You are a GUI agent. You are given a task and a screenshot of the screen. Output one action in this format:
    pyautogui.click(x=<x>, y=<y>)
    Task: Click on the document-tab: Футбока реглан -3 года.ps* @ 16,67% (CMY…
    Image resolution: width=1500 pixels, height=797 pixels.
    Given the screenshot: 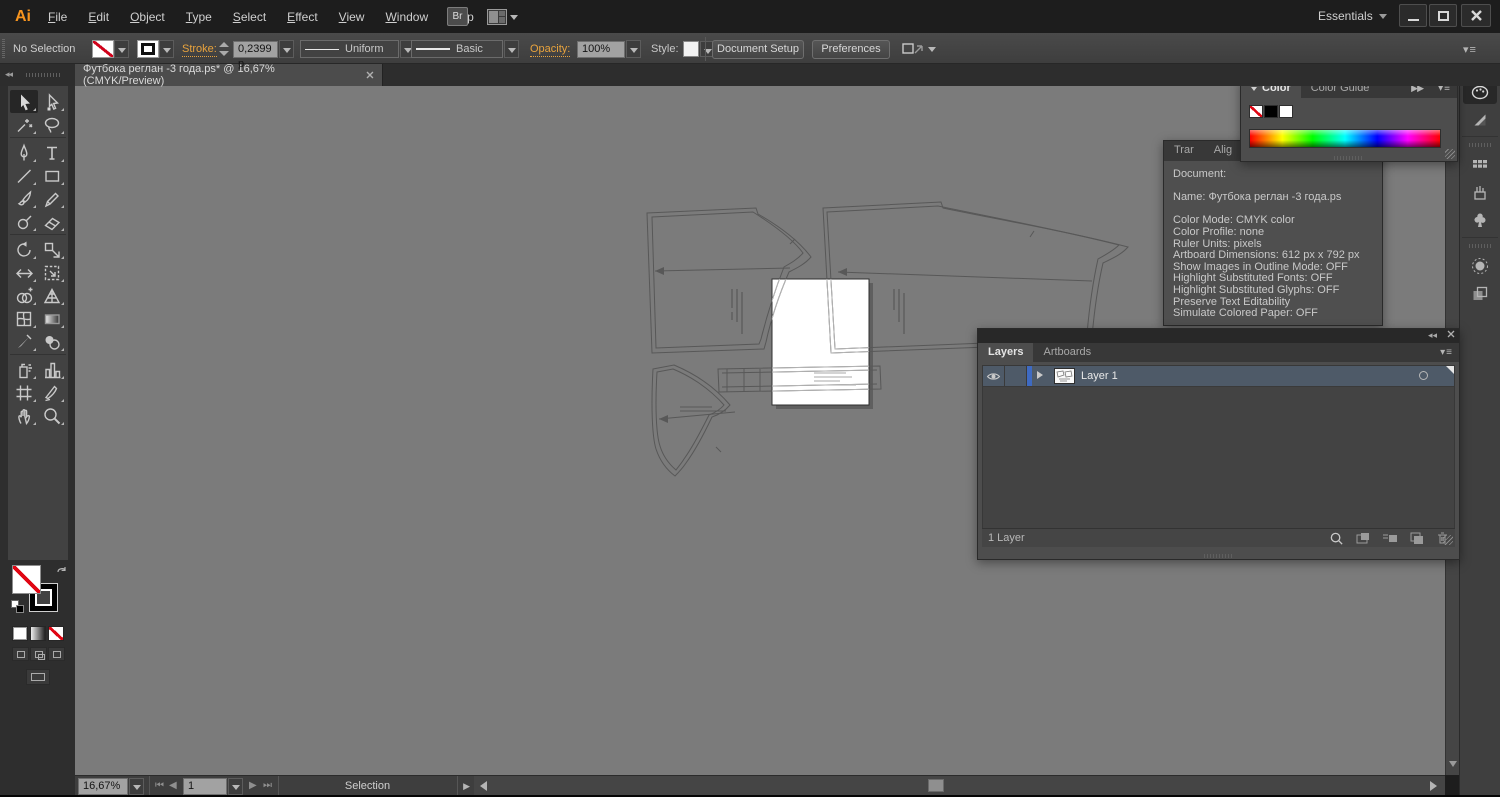 What is the action you would take?
    pyautogui.click(x=229, y=75)
    